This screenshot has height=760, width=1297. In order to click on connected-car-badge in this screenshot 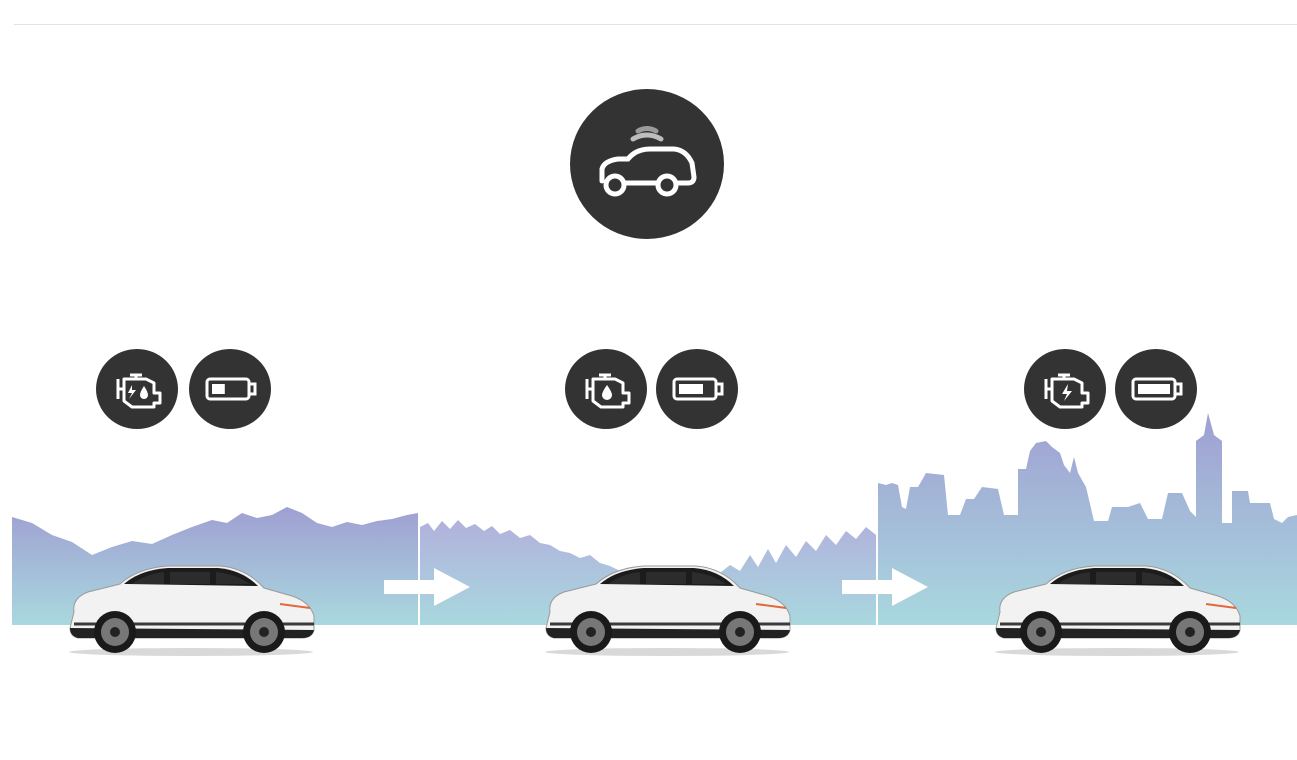, I will do `click(647, 164)`.